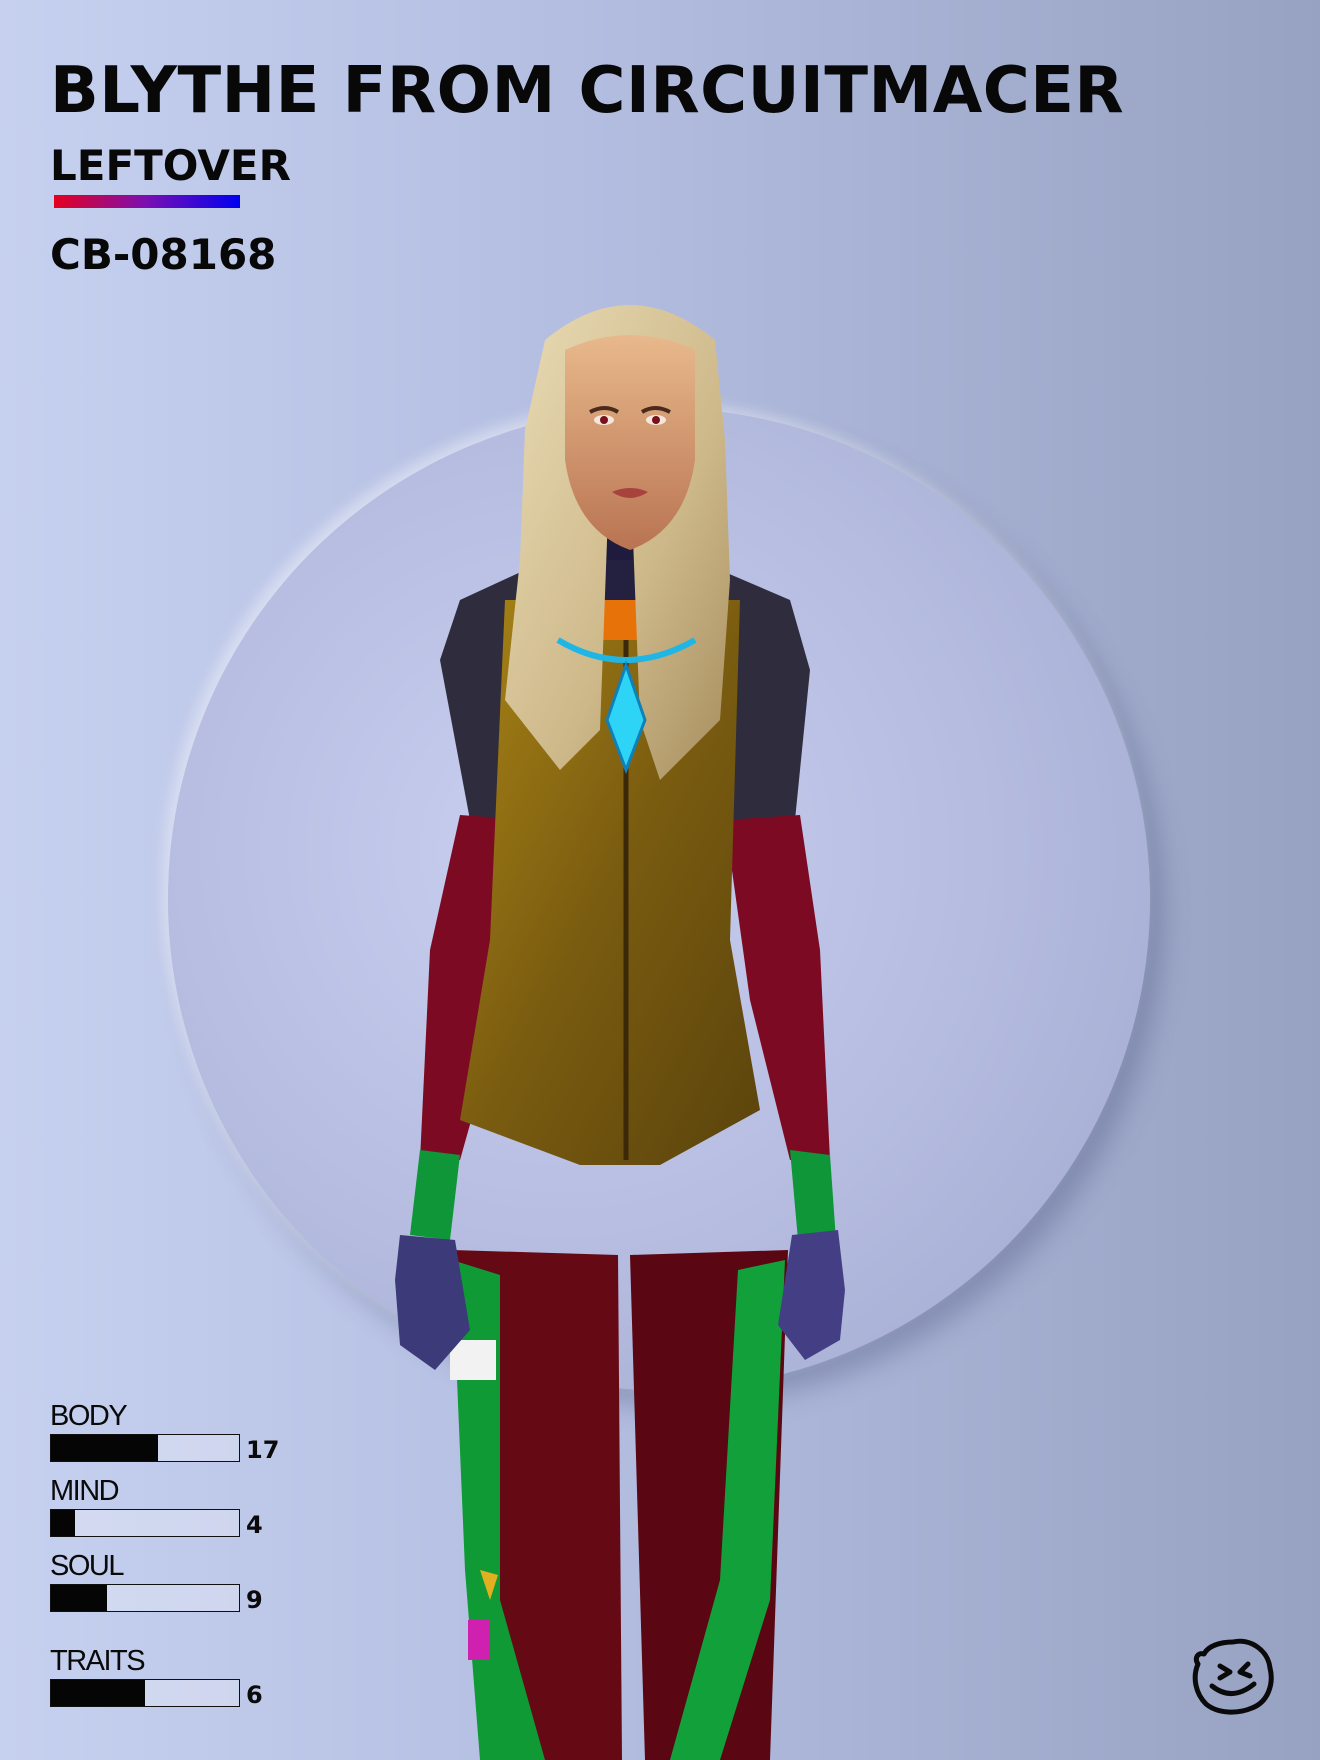 The height and width of the screenshot is (1760, 1320). What do you see at coordinates (587, 91) in the screenshot?
I see `page-title: BLYTHE FROM CIRCUITMACER` at bounding box center [587, 91].